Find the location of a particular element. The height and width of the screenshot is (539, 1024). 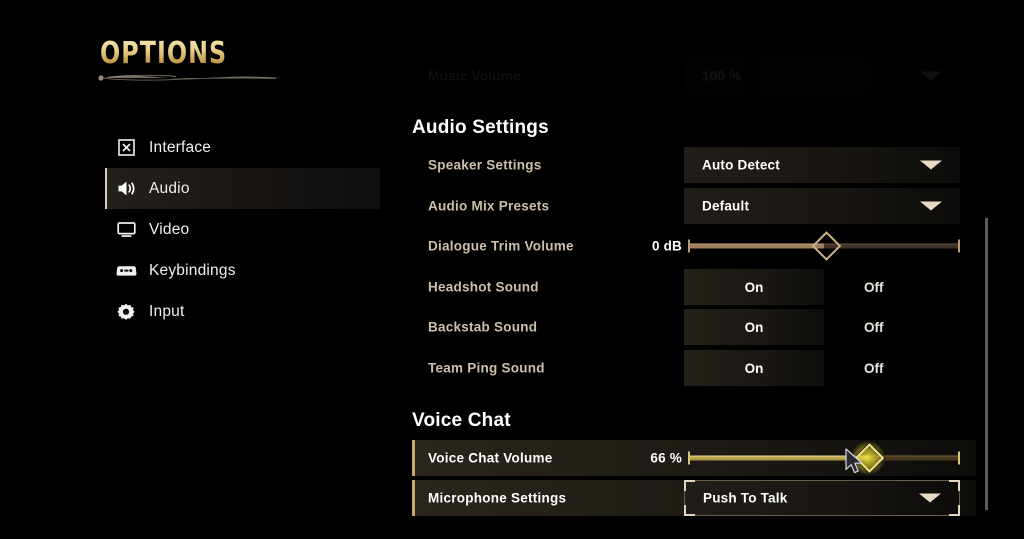

music-volume-dropdown: 100 % is located at coordinates (822, 76).